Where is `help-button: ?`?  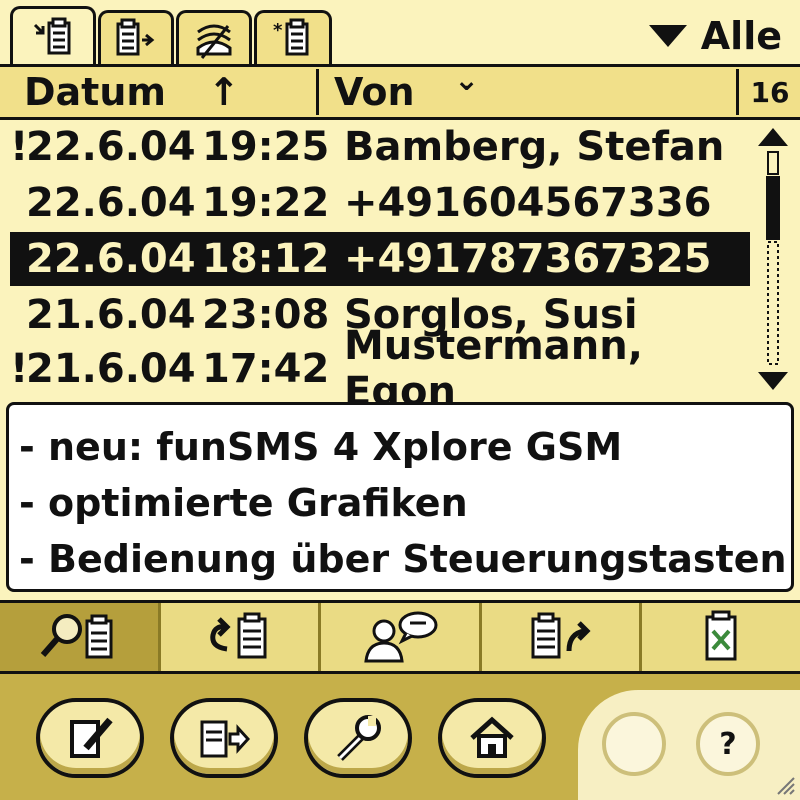 help-button: ? is located at coordinates (728, 744).